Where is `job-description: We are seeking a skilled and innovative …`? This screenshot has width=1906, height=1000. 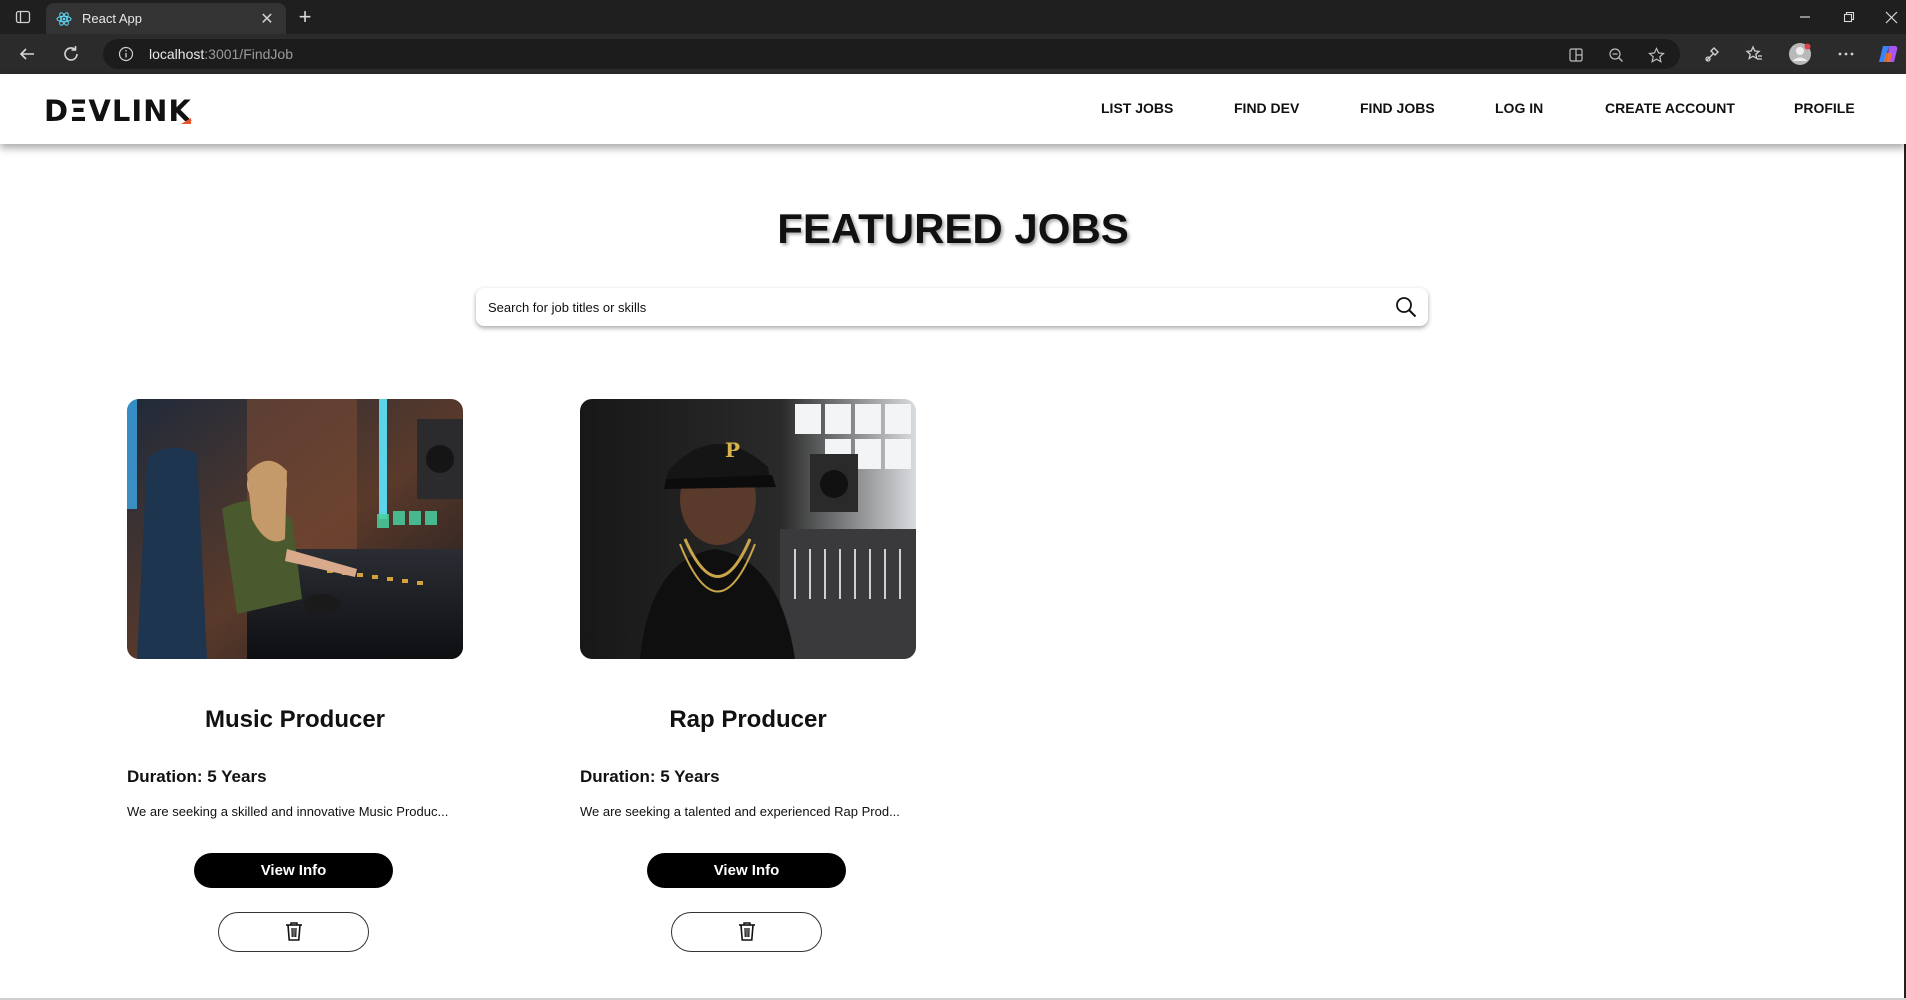
job-description: We are seeking a skilled and innovative … is located at coordinates (288, 811).